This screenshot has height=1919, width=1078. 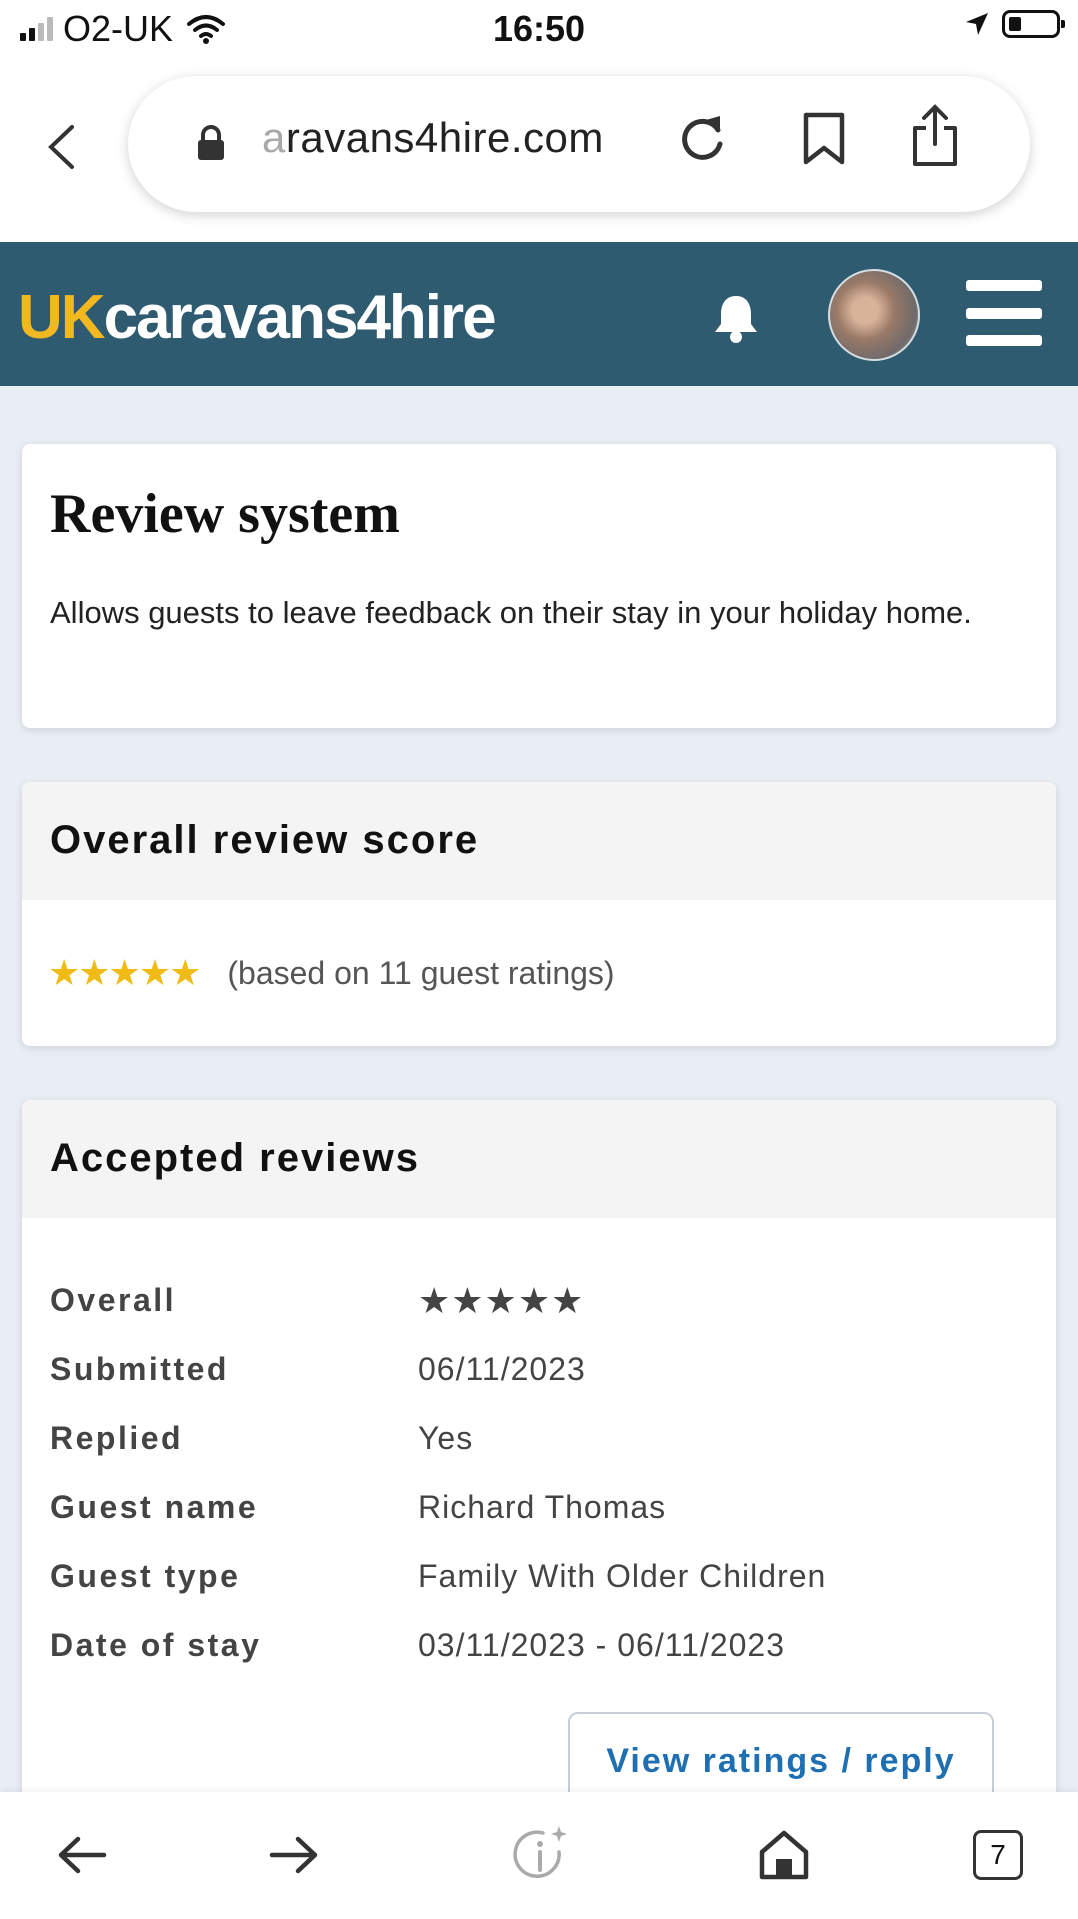 I want to click on bookmark-icon, so click(x=824, y=139).